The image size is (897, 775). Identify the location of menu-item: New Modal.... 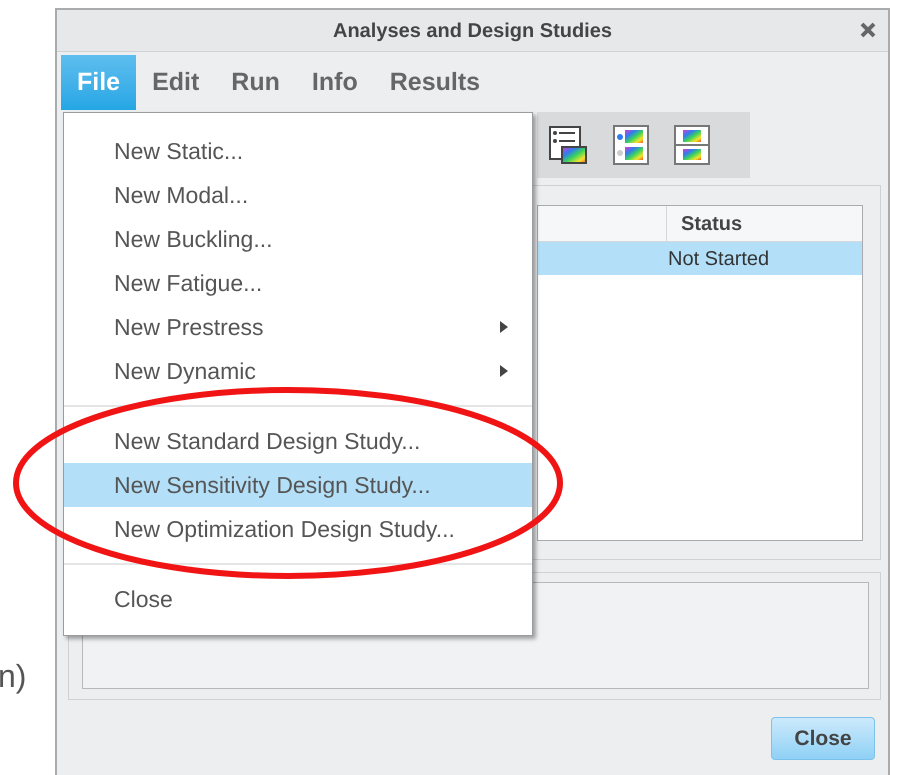
(298, 195).